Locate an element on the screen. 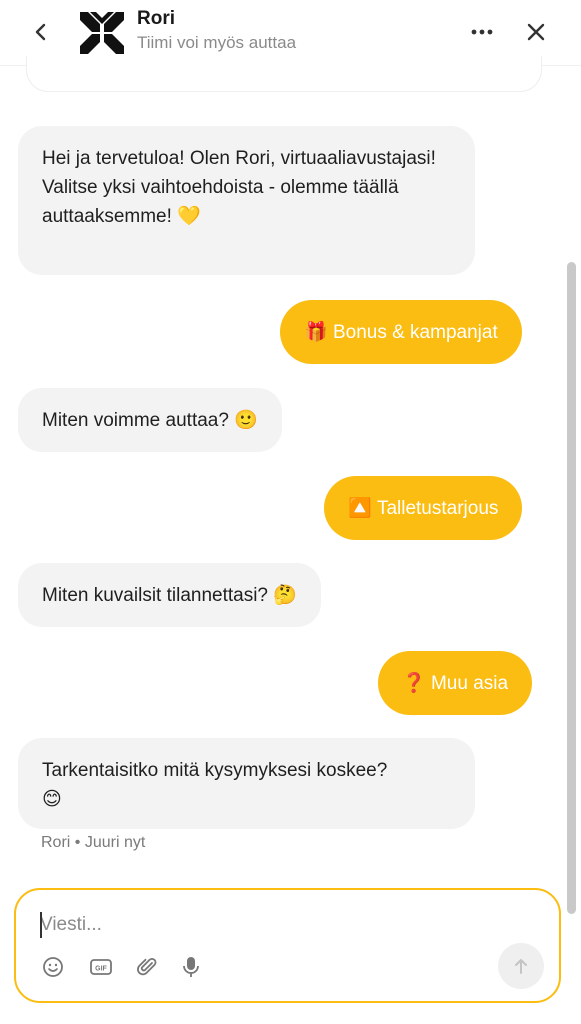  send-button is located at coordinates (521, 966).